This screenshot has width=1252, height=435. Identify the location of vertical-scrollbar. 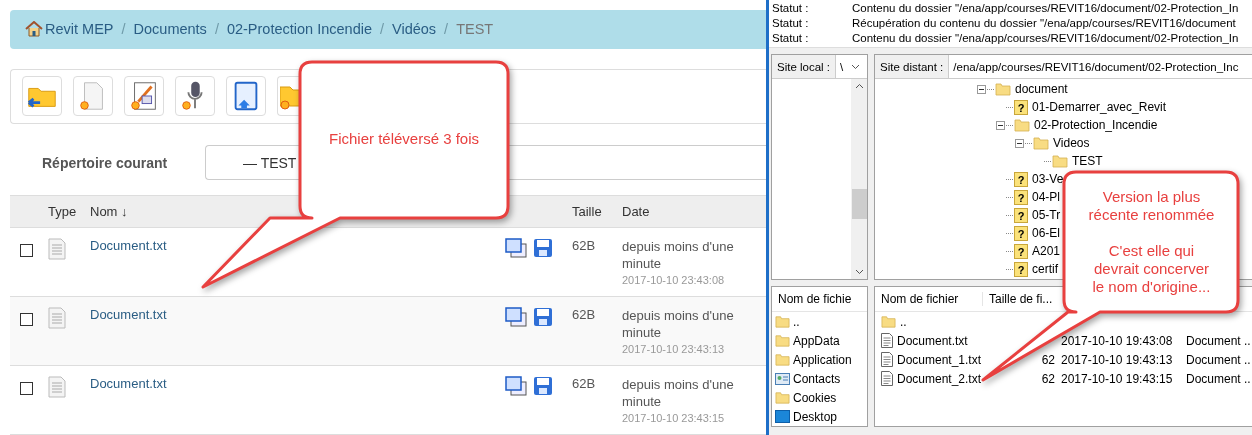
(859, 179).